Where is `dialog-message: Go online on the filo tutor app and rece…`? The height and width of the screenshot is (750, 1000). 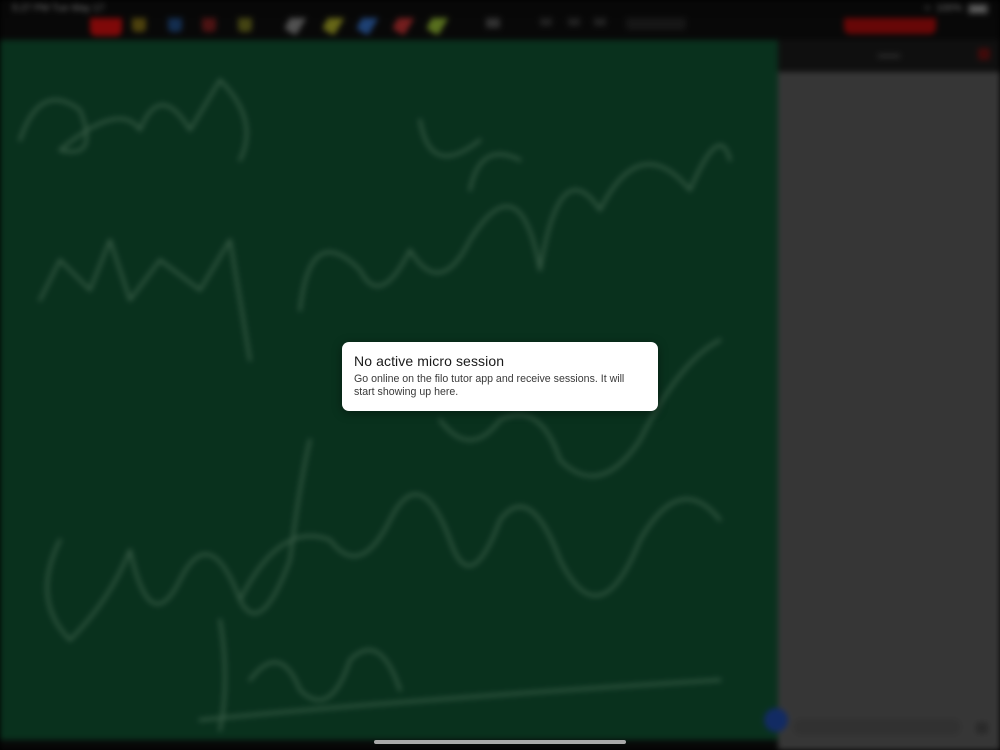 dialog-message: Go online on the filo tutor app and rece… is located at coordinates (489, 385).